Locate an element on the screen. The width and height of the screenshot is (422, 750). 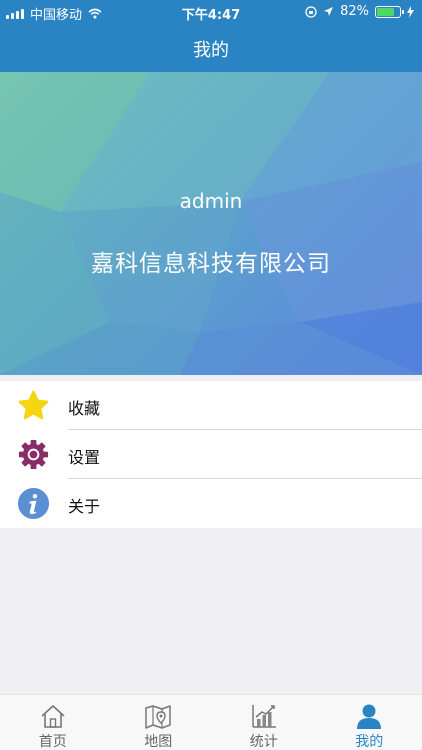
chart-icon is located at coordinates (264, 716).